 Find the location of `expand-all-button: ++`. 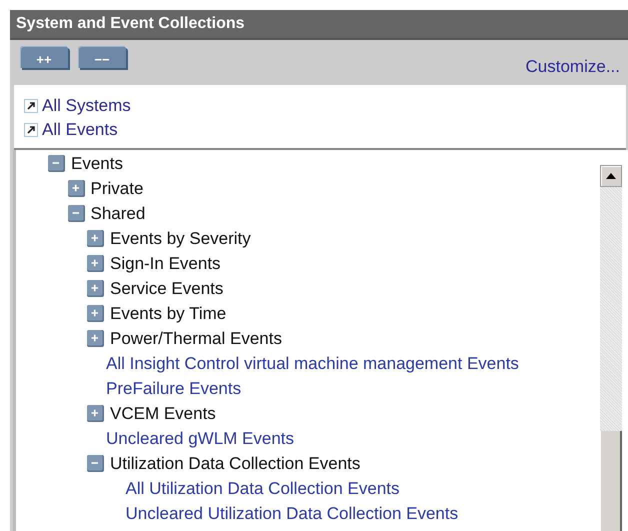

expand-all-button: ++ is located at coordinates (44, 57).